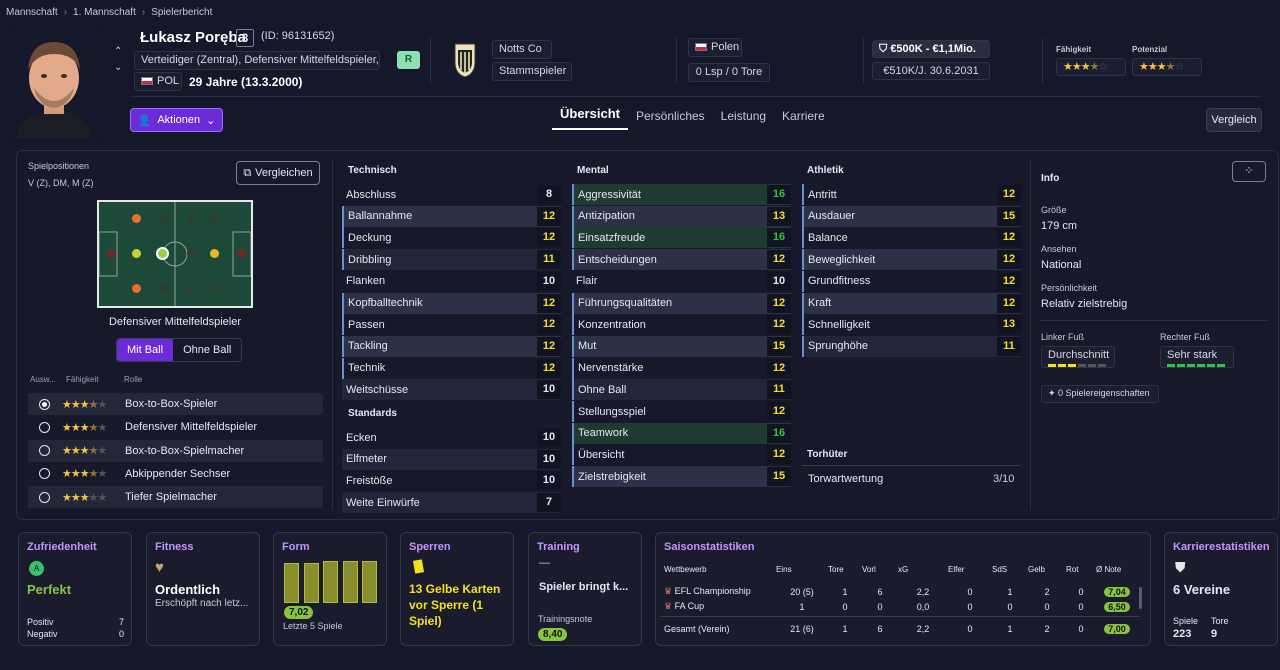 This screenshot has height=670, width=1280. What do you see at coordinates (175, 427) in the screenshot?
I see `role-row: ★★★★★ Defensiver Mittelfeldspieler` at bounding box center [175, 427].